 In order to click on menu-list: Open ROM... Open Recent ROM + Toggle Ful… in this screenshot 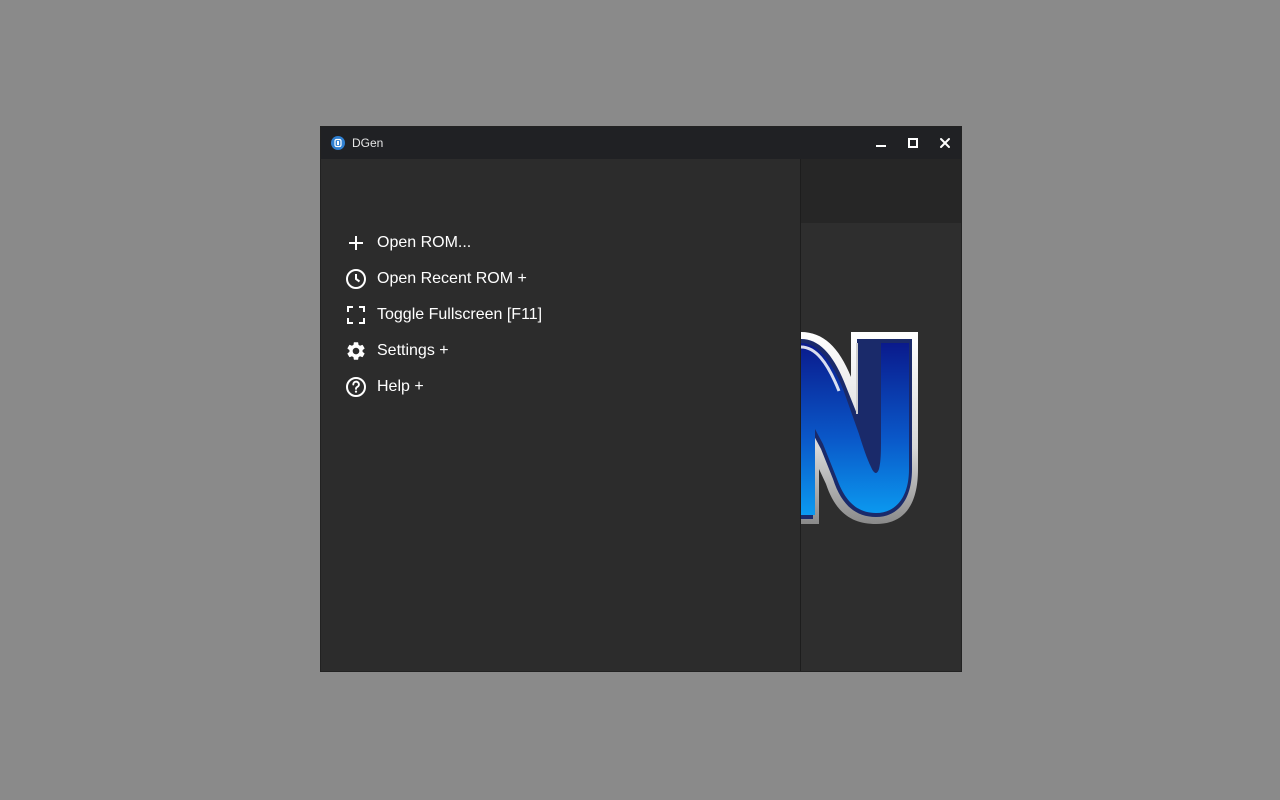, I will do `click(443, 315)`.